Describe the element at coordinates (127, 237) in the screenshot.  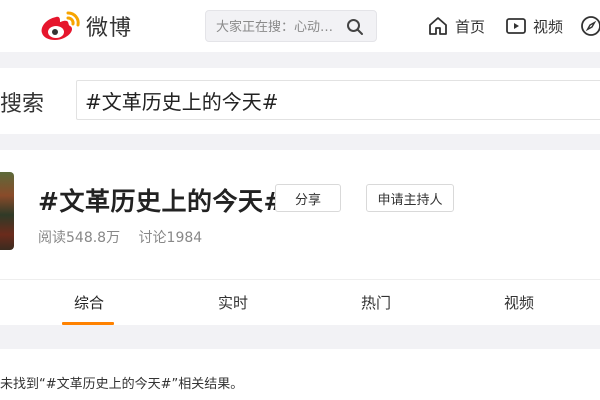
I see `topic-stats: 阅读548.8万 讨论1984` at that location.